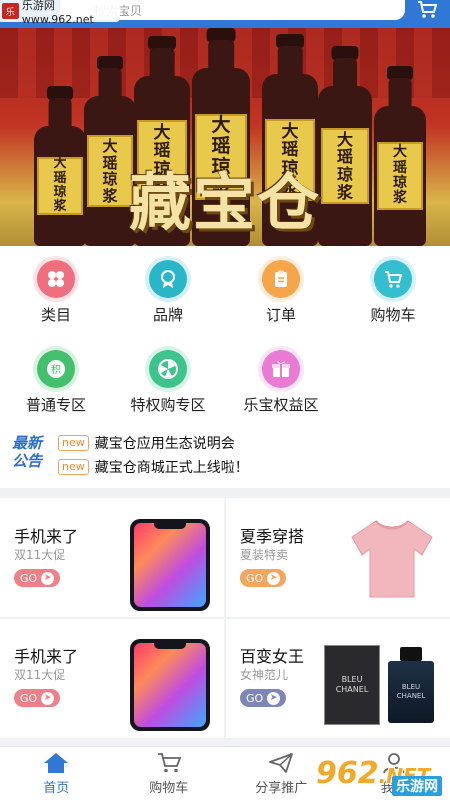 The image size is (450, 800). I want to click on perfume-image: BLEU CHANEL BLEU CHANEL, so click(383, 685).